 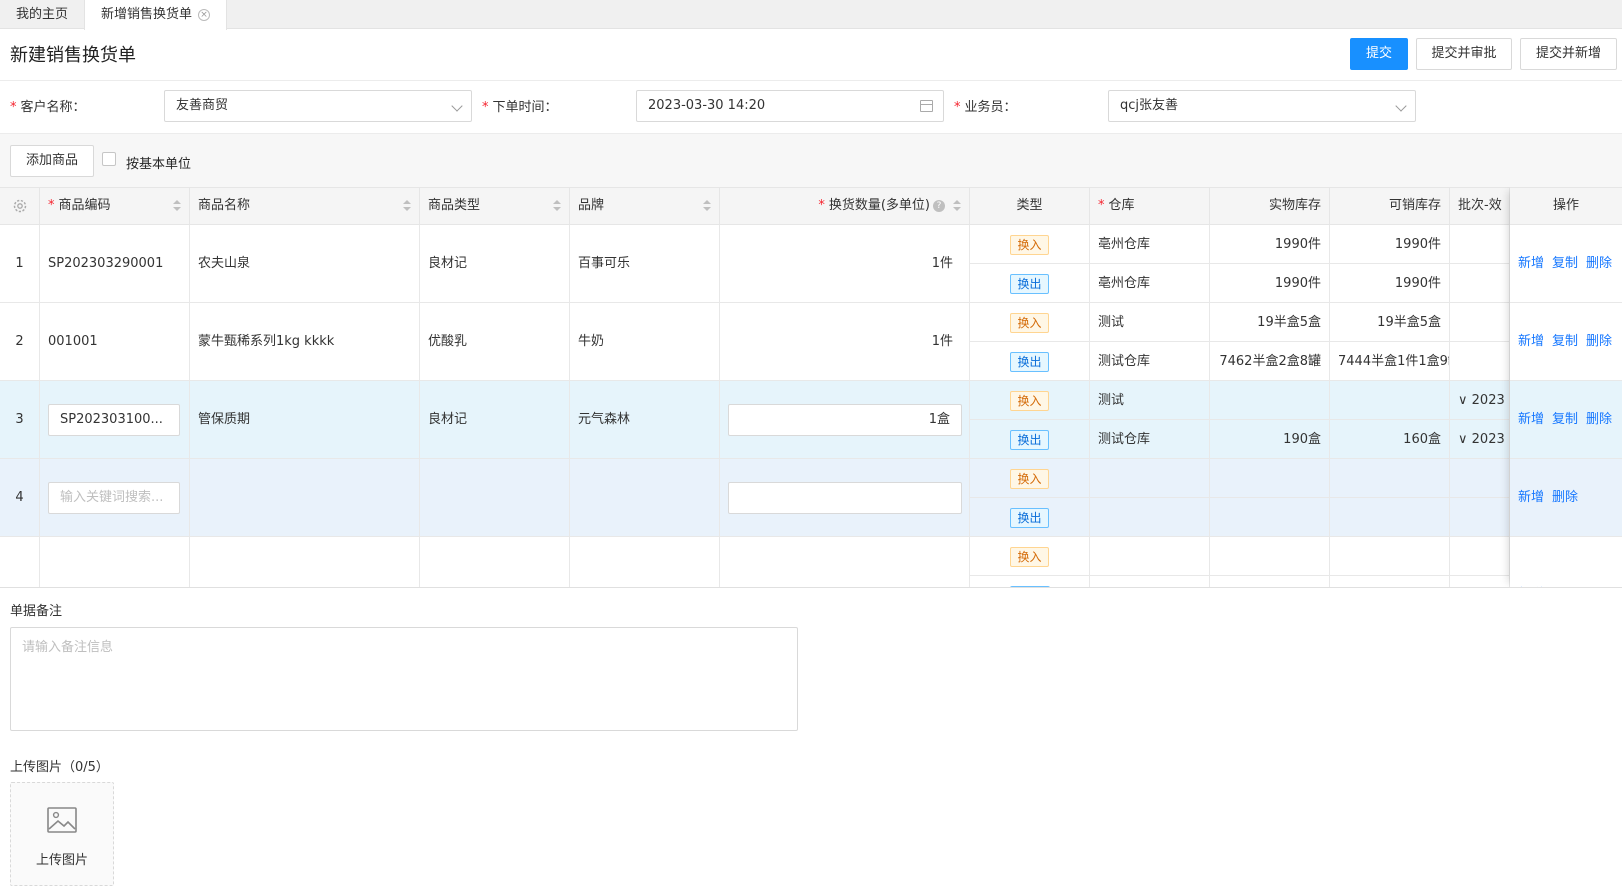 I want to click on cell-physical: 190盒, so click(x=1270, y=420).